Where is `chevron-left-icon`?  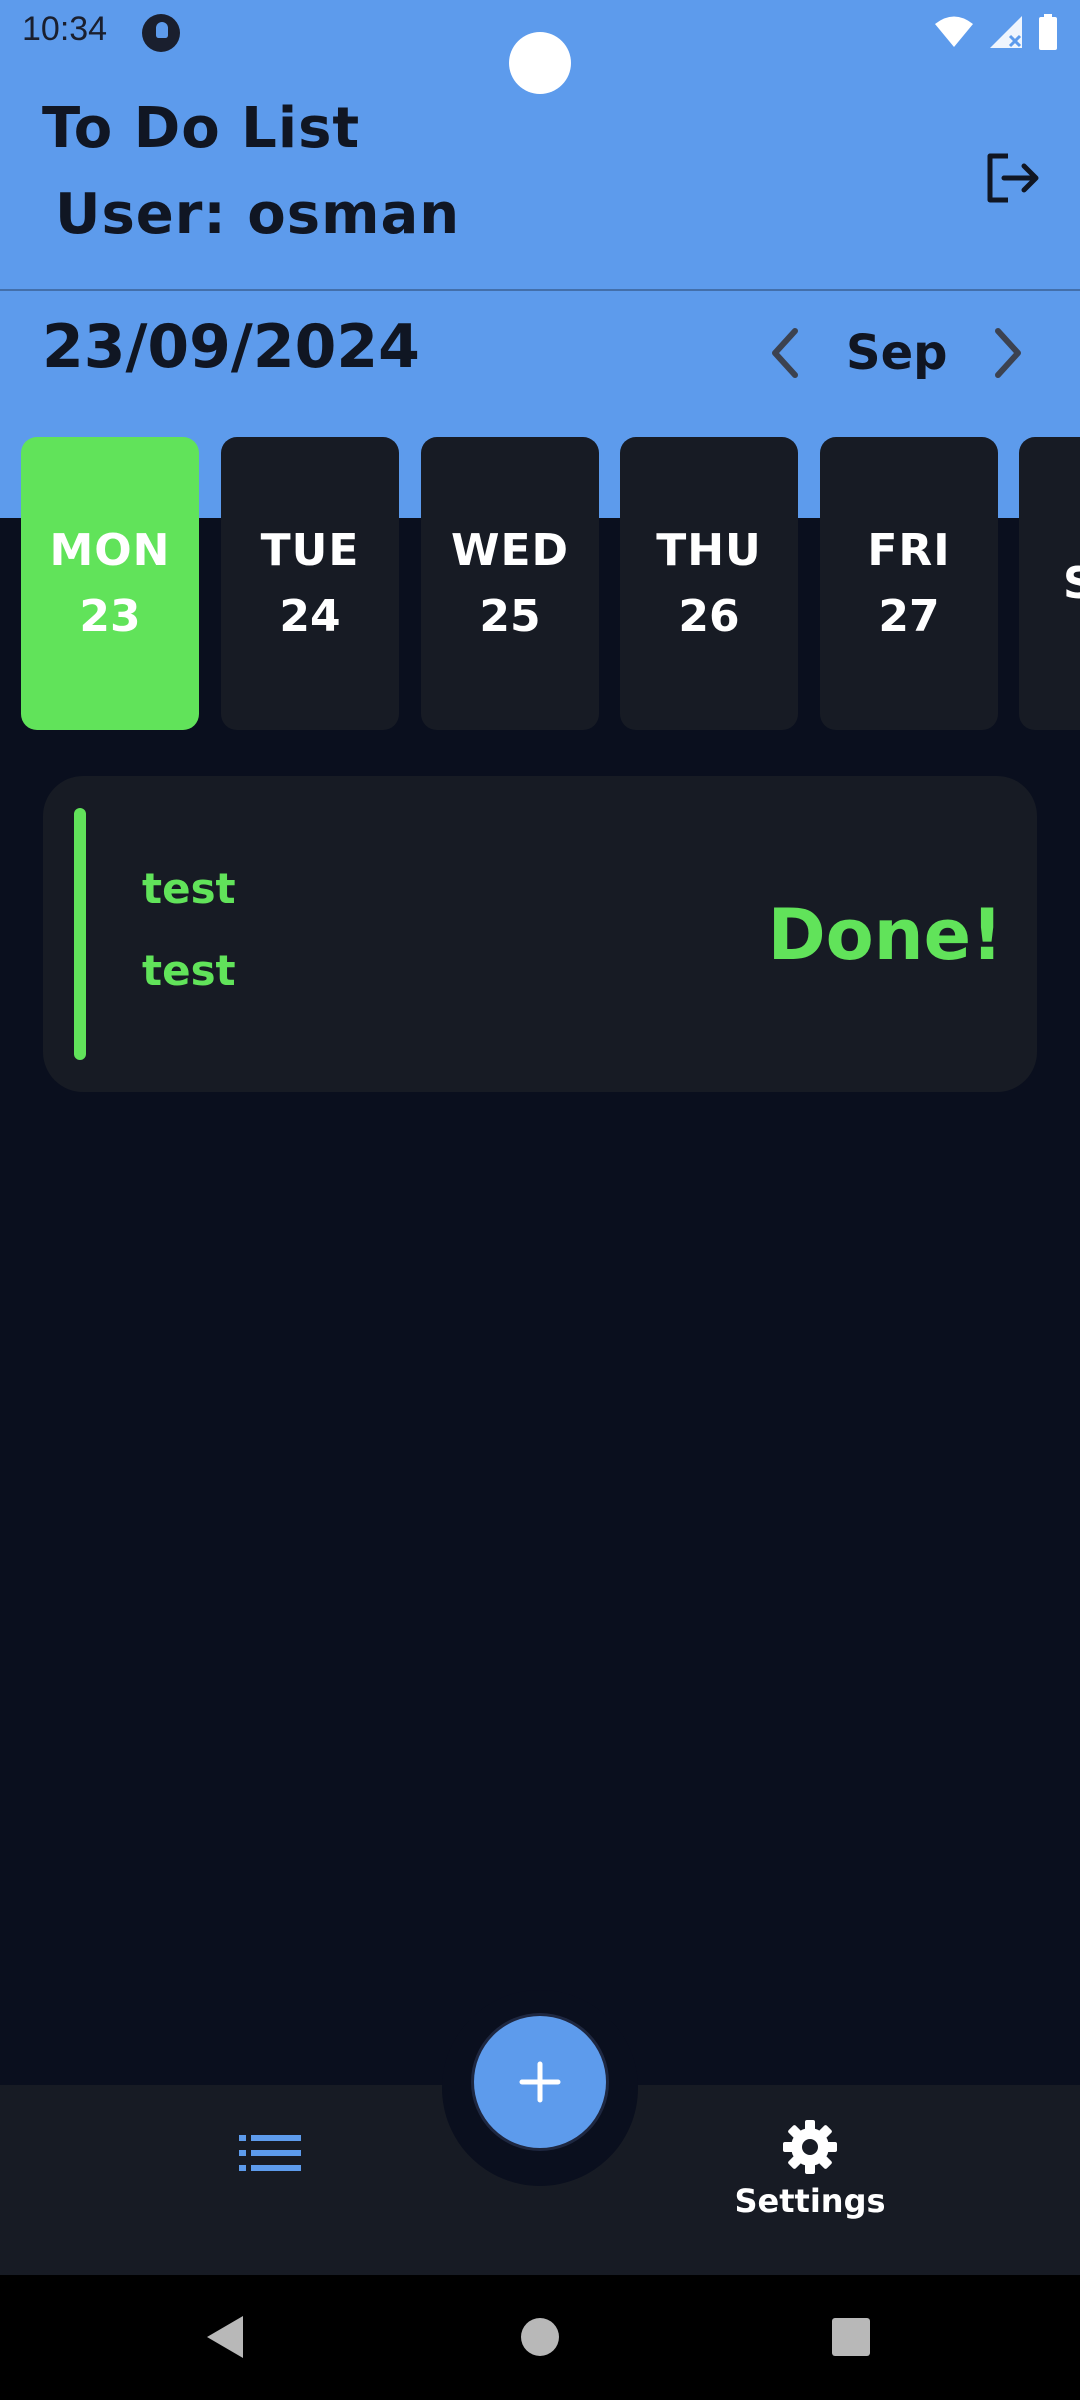 chevron-left-icon is located at coordinates (785, 353).